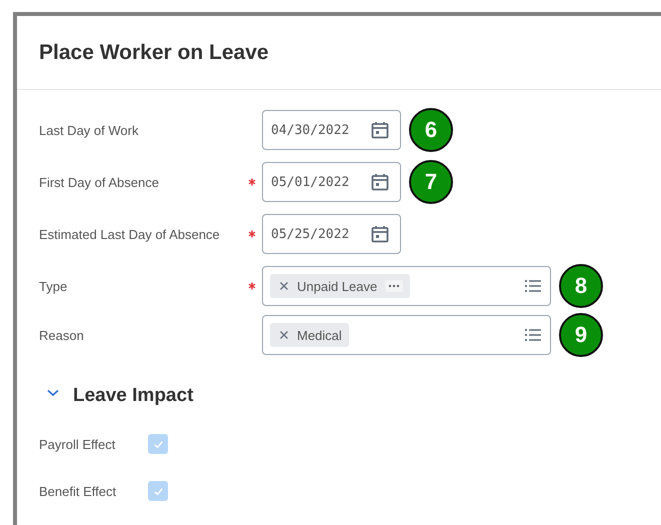  What do you see at coordinates (331, 234) in the screenshot?
I see `date-field: 05/25/2022` at bounding box center [331, 234].